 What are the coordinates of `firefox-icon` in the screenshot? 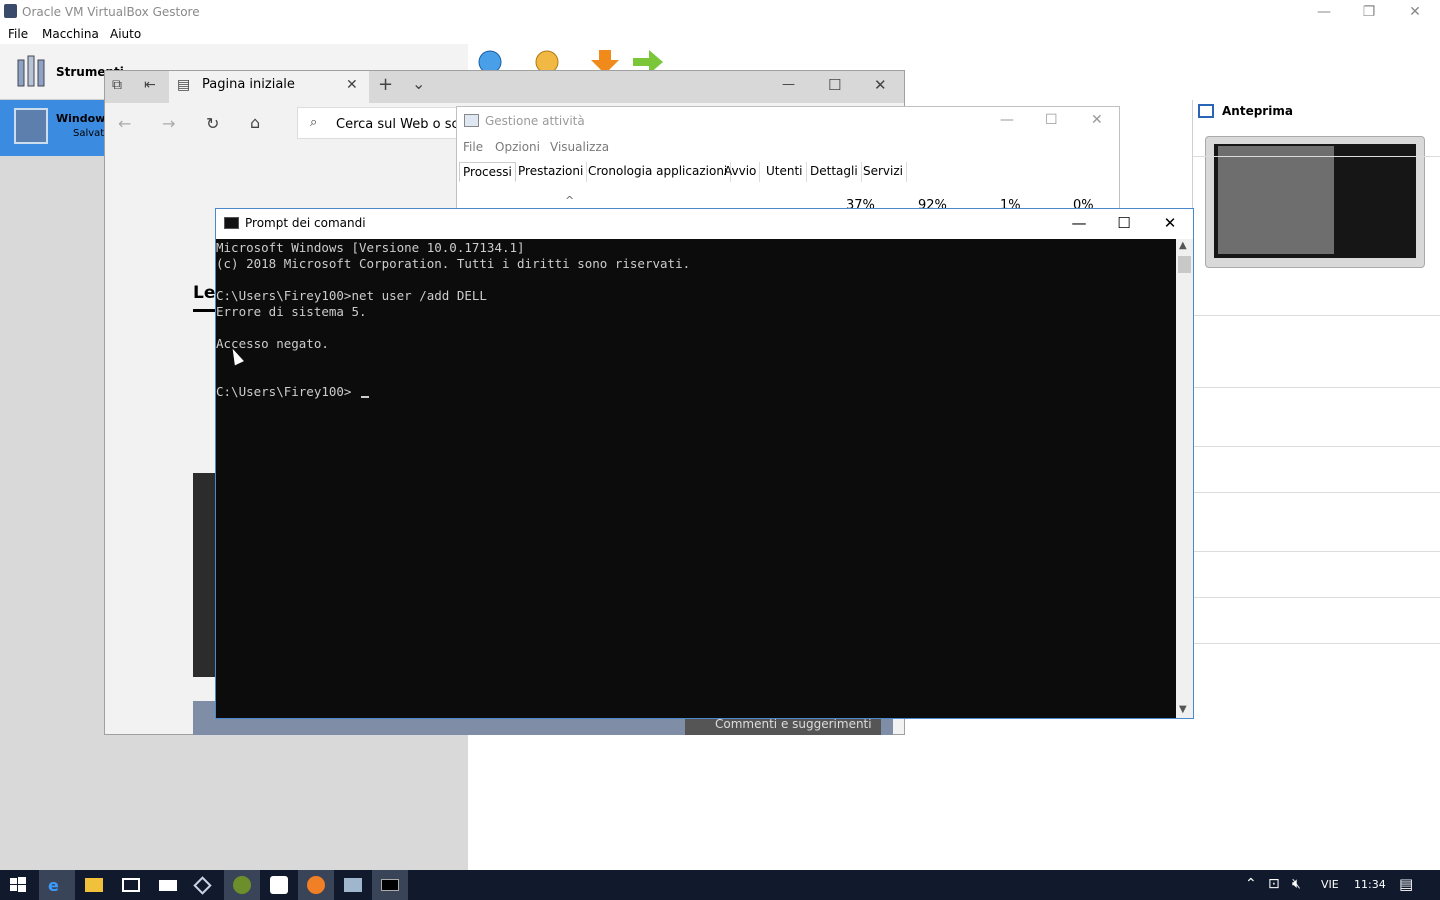 It's located at (316, 885).